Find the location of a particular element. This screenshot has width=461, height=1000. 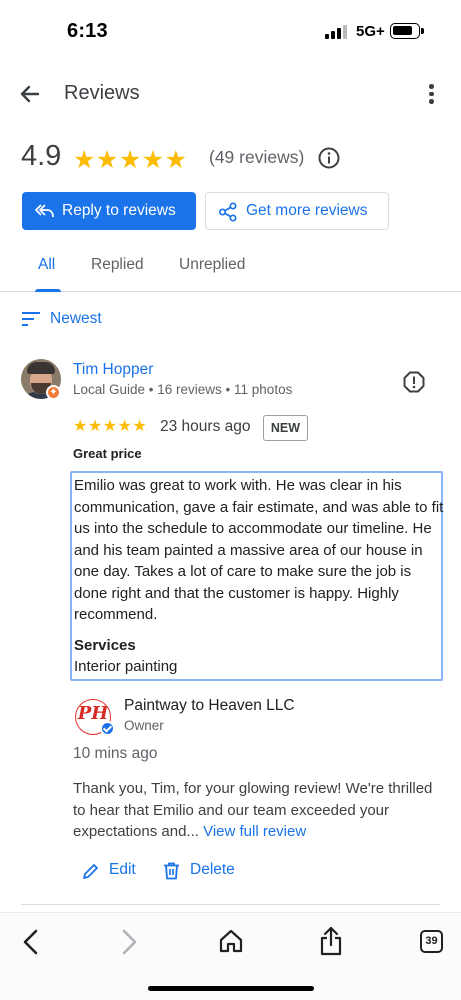

reviewer-meta: Local Guide • 16 reviews • 11 photos is located at coordinates (183, 389).